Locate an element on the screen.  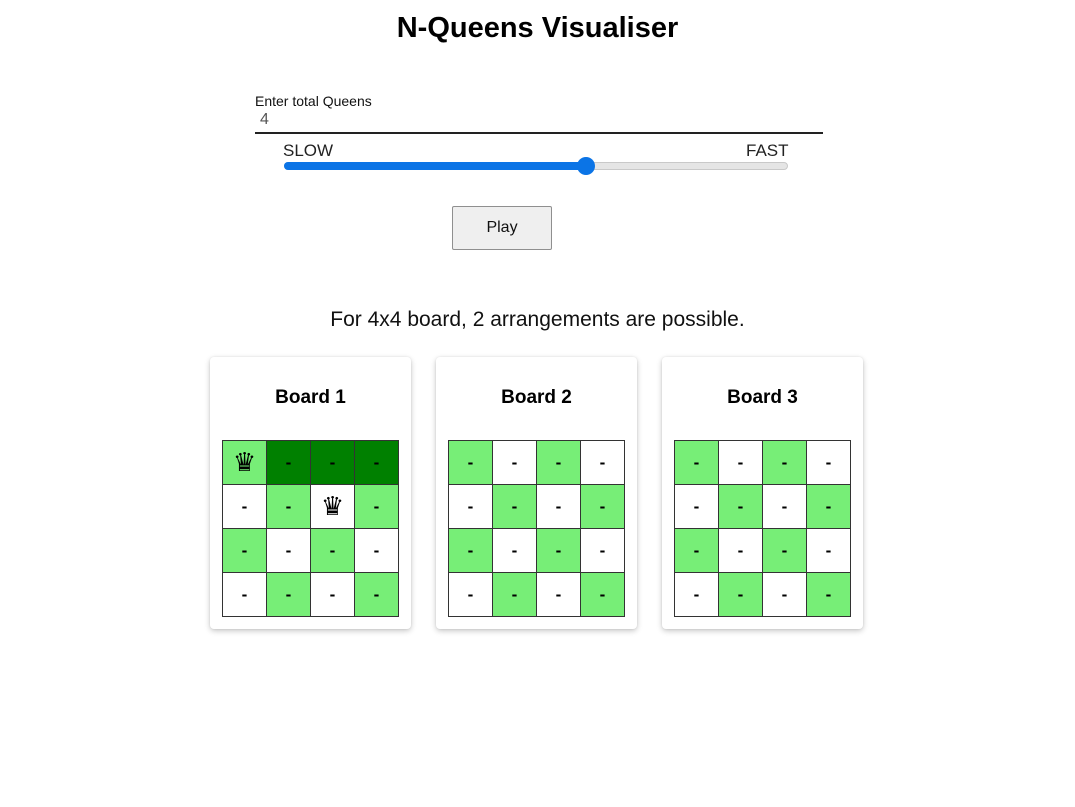
play-button: Play is located at coordinates (502, 228).